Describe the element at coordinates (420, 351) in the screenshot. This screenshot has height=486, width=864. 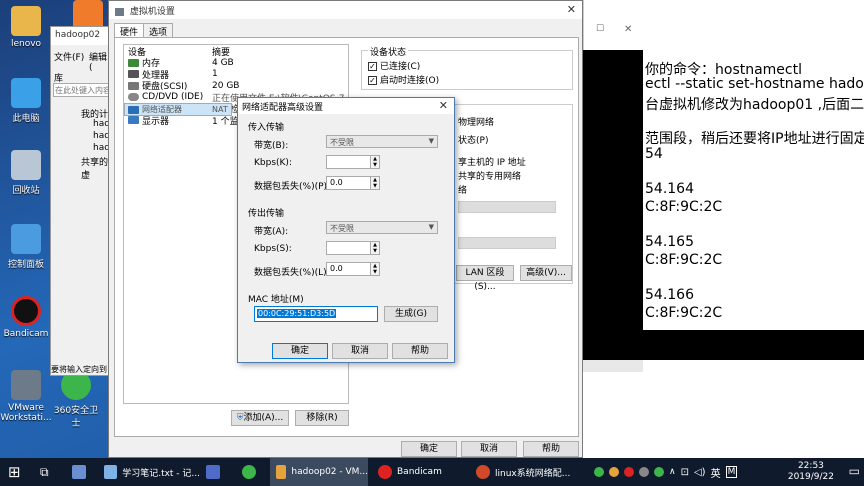
I see `advanced-help-button: 帮助` at that location.